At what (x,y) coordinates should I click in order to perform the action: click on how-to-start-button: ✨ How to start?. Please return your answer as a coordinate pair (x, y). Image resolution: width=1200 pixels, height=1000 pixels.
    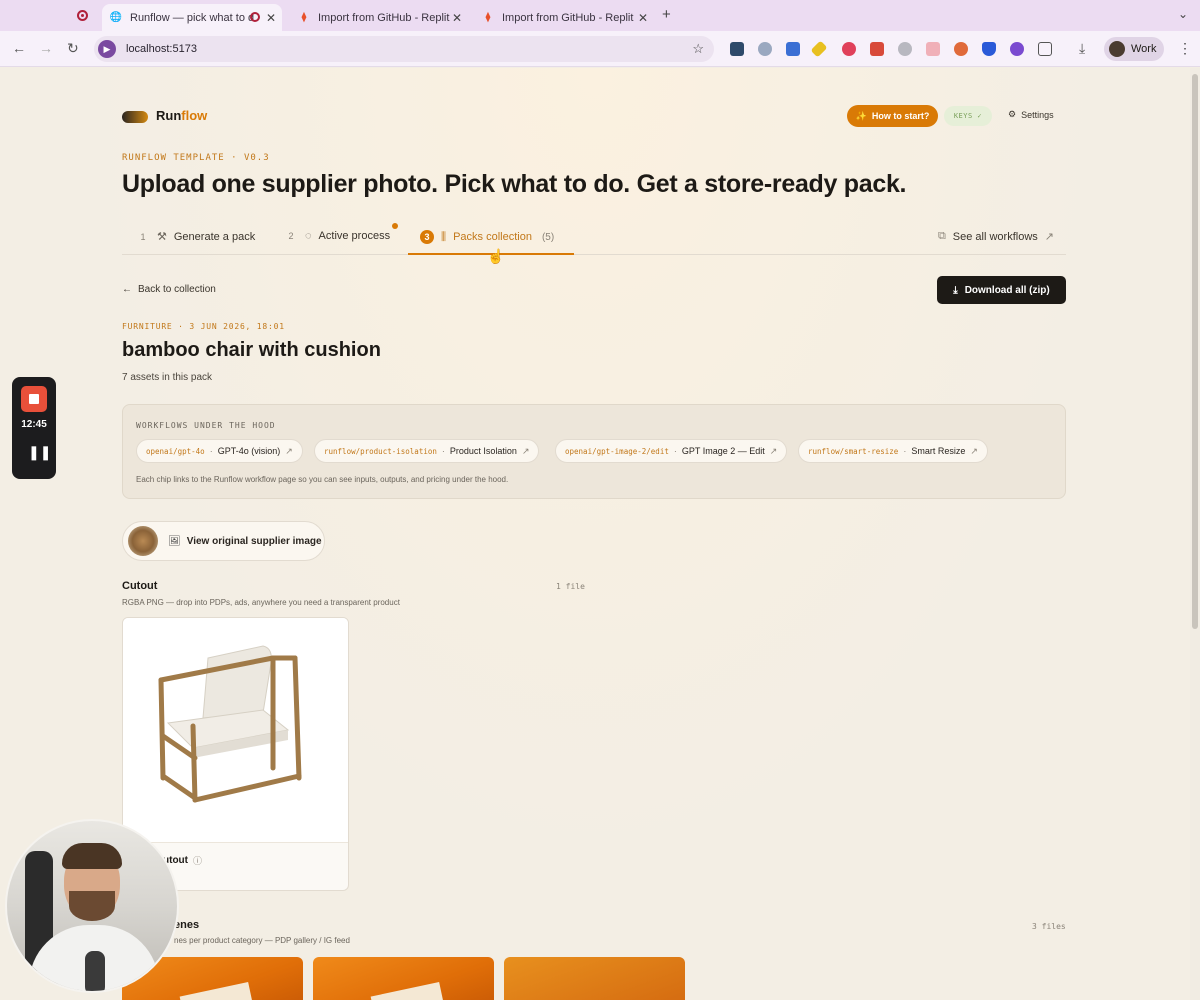
    Looking at the image, I should click on (892, 116).